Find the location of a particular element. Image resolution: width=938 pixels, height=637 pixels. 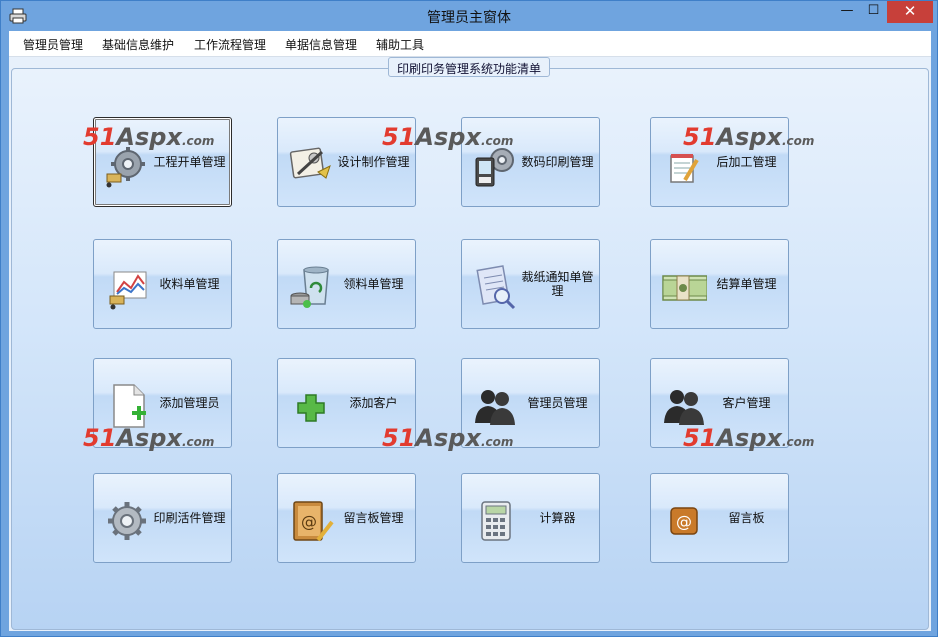

tile-label: 收料单管理 is located at coordinates (189, 284).